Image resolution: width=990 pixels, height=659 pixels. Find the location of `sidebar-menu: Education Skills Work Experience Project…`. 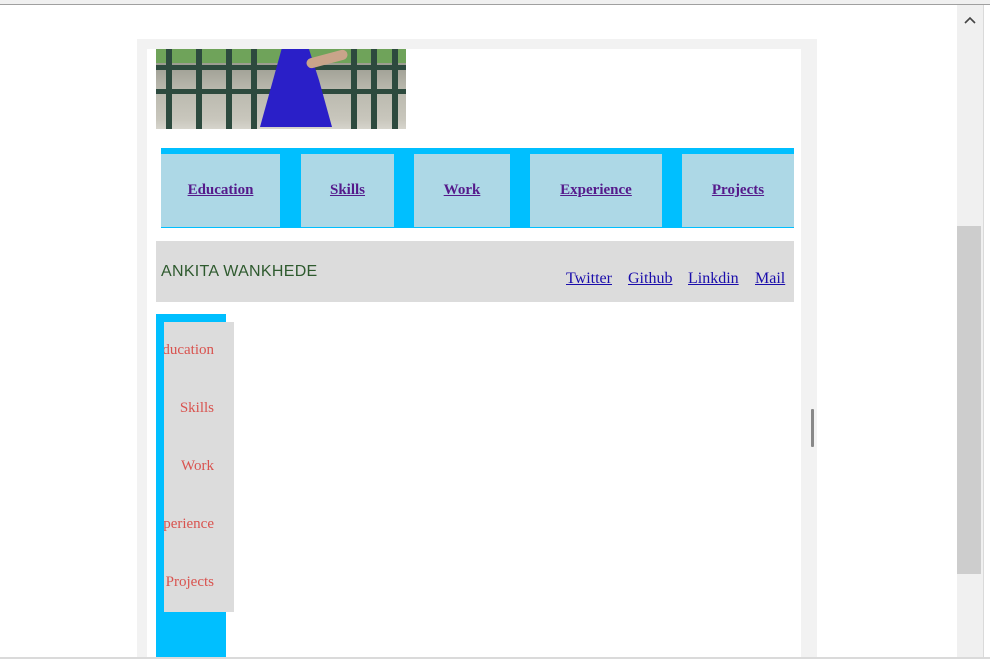

sidebar-menu: Education Skills Work Experience Project… is located at coordinates (199, 467).